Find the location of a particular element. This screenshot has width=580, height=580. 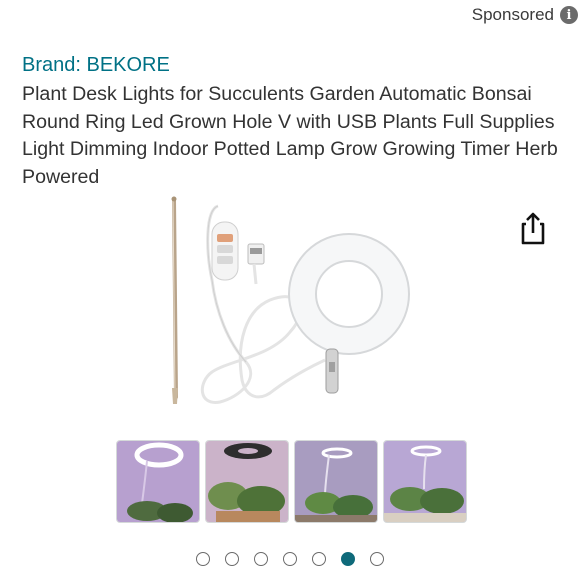

controller-box is located at coordinates (225, 251).